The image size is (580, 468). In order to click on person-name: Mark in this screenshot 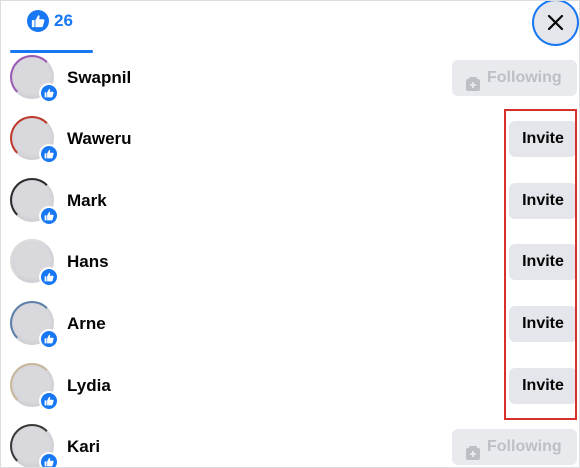, I will do `click(87, 201)`.